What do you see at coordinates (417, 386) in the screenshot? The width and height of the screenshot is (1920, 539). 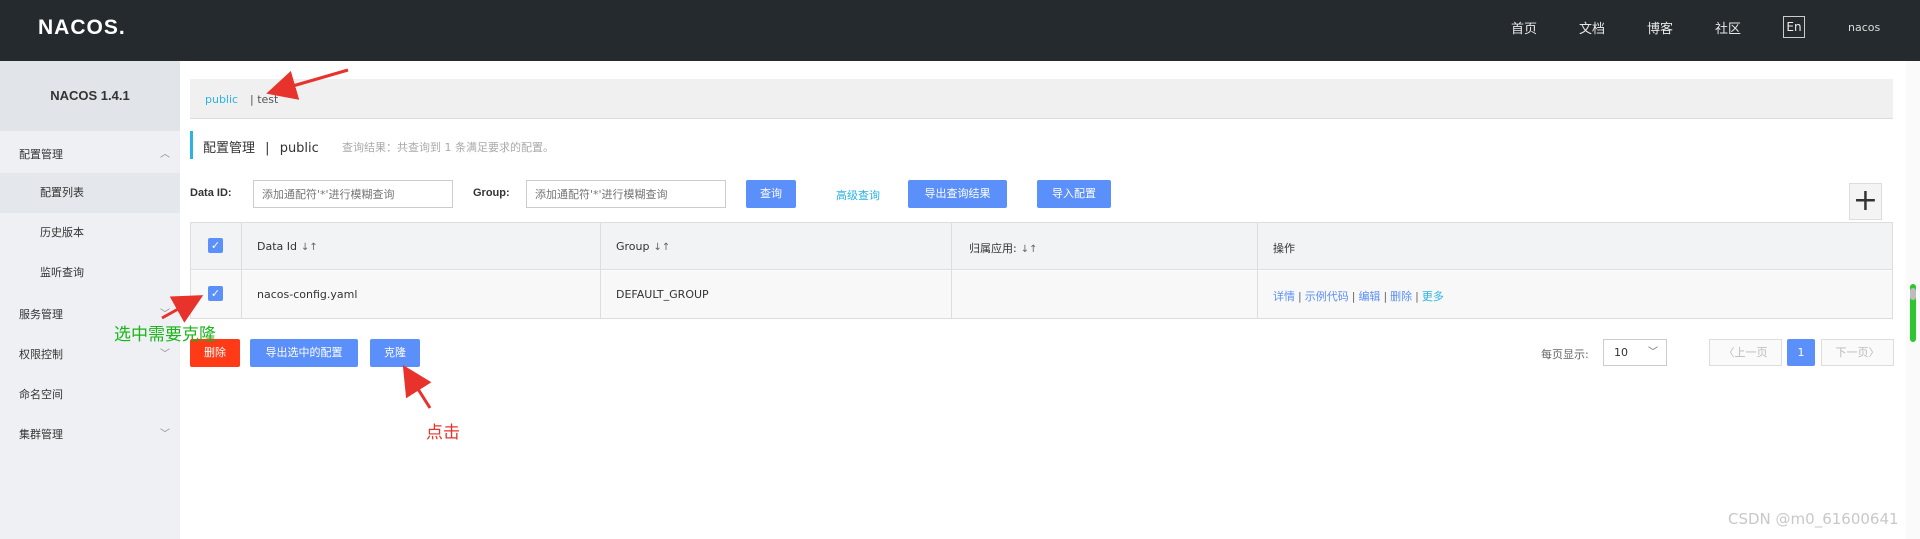 I see `arrow-to-clone` at bounding box center [417, 386].